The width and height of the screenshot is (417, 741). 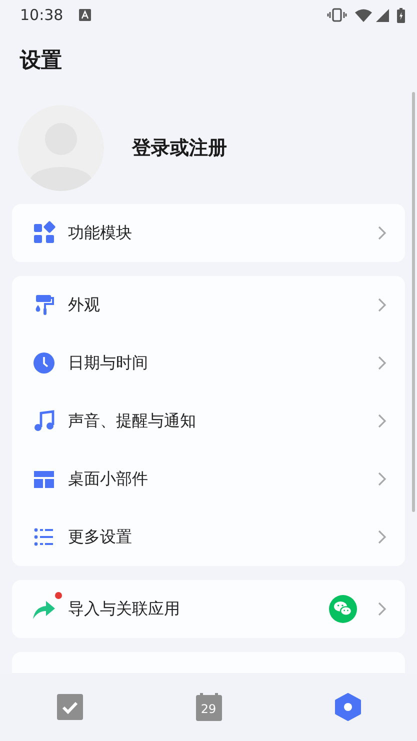 What do you see at coordinates (208, 233) in the screenshot?
I see `settings-item: 功能模块` at bounding box center [208, 233].